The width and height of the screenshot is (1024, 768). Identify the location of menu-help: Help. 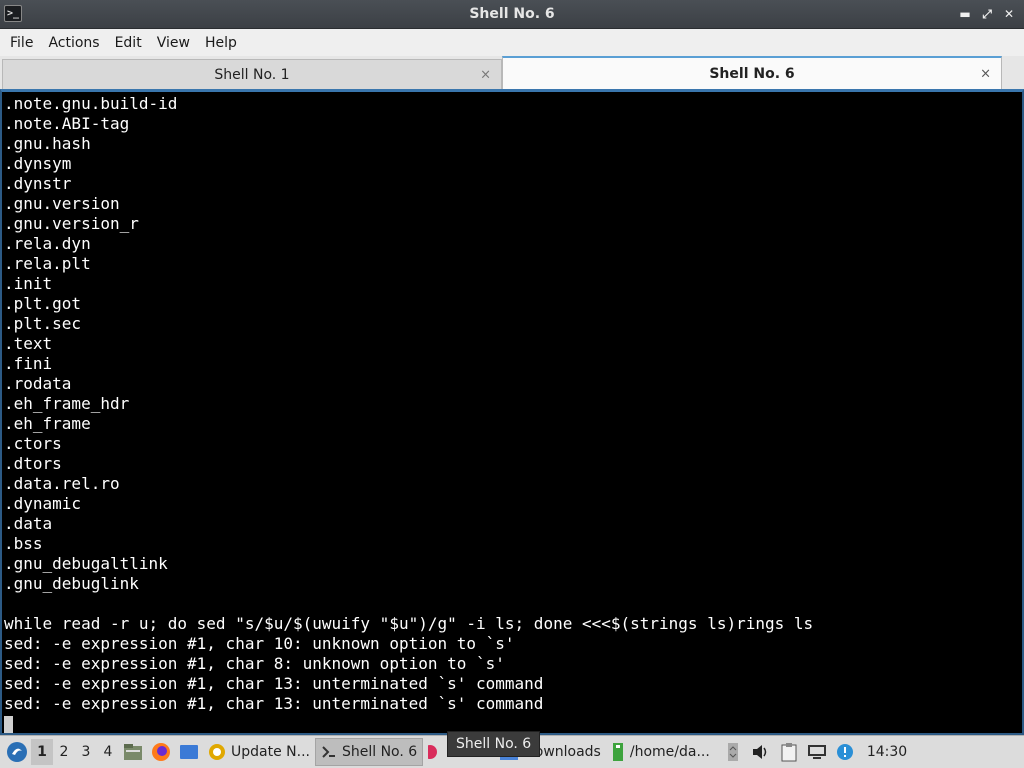
(221, 43).